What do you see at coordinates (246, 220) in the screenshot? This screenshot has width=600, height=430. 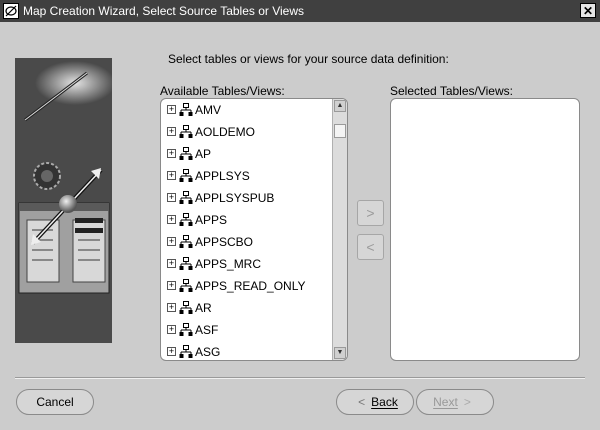 I see `list-item: + APPS` at bounding box center [246, 220].